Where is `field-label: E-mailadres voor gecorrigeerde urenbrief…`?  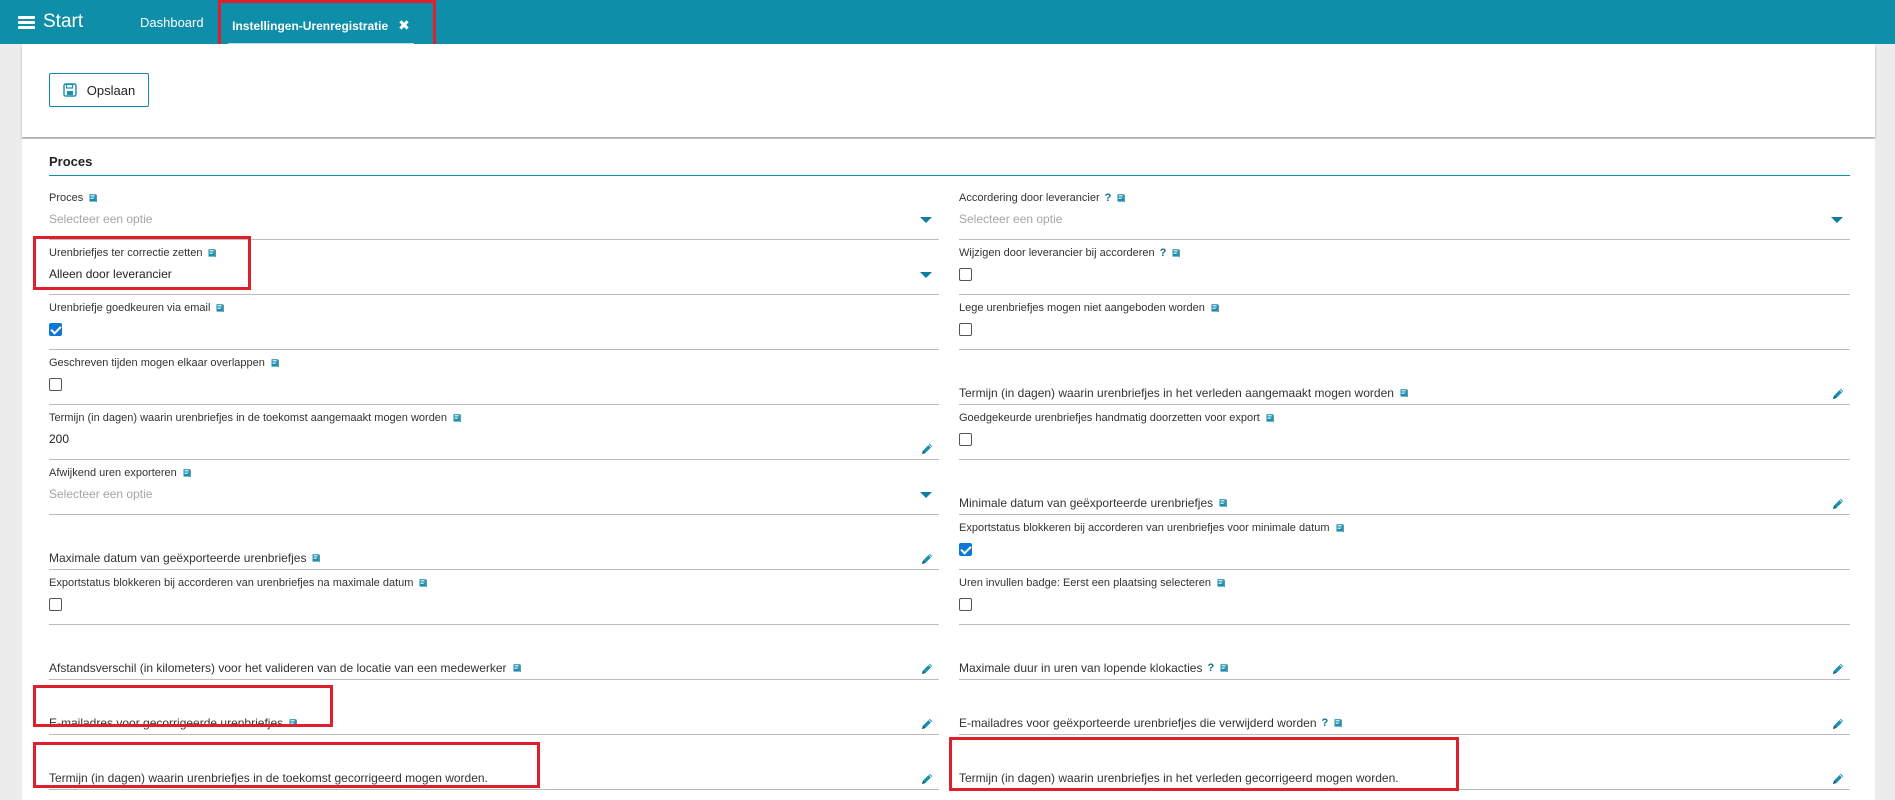 field-label: E-mailadres voor gecorrigeerde urenbrief… is located at coordinates (166, 723).